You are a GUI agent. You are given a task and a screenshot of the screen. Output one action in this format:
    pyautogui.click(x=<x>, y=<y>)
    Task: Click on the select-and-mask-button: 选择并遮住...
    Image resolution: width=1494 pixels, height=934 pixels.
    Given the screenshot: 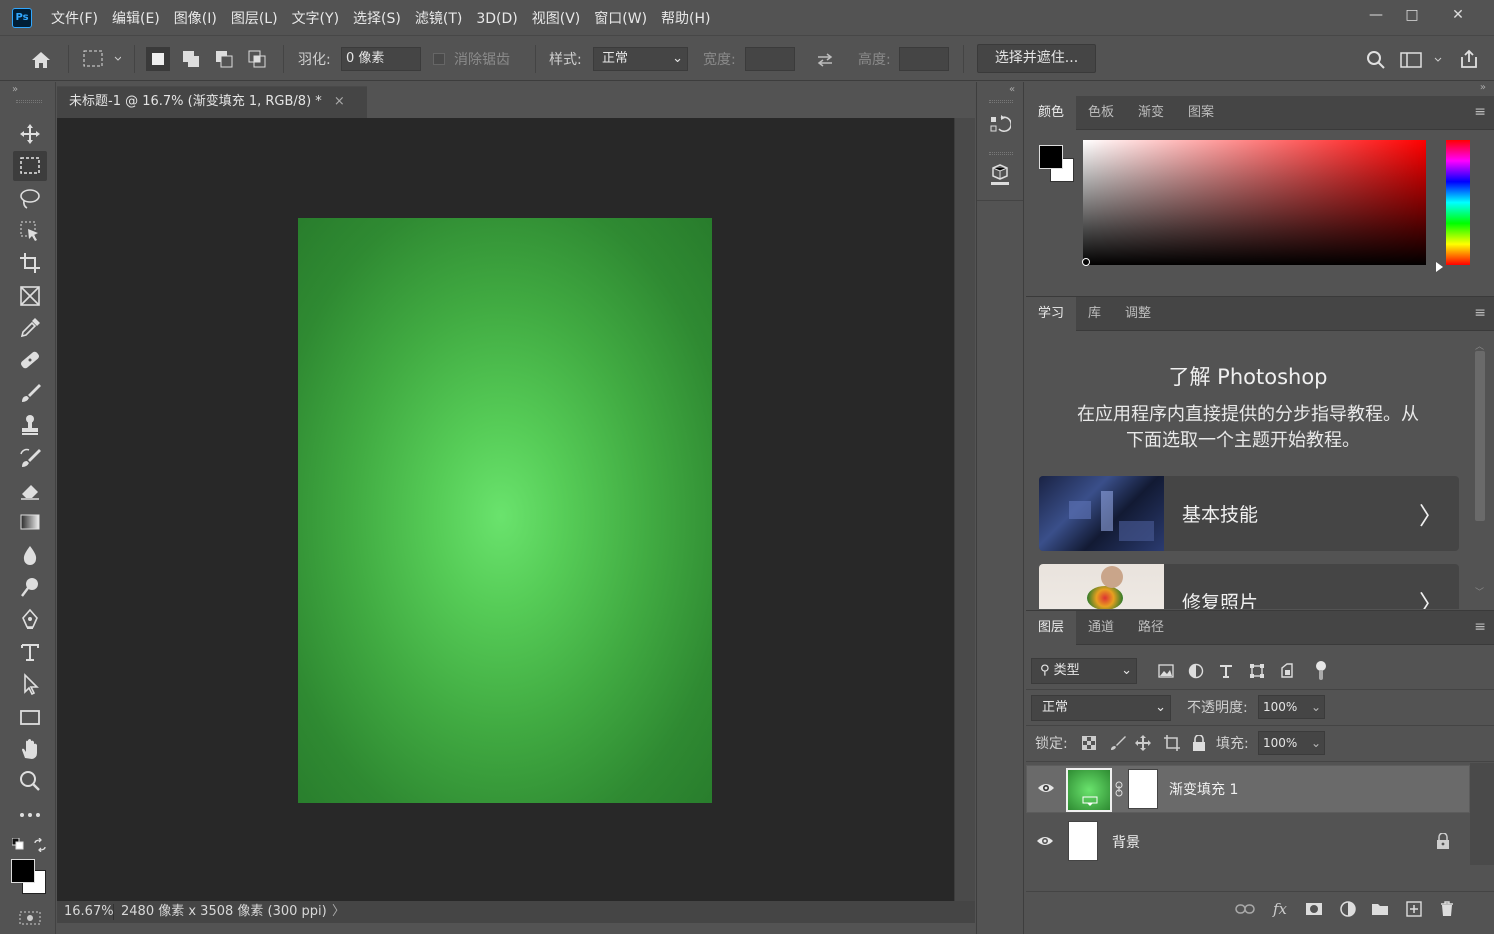 What is the action you would take?
    pyautogui.click(x=1036, y=58)
    